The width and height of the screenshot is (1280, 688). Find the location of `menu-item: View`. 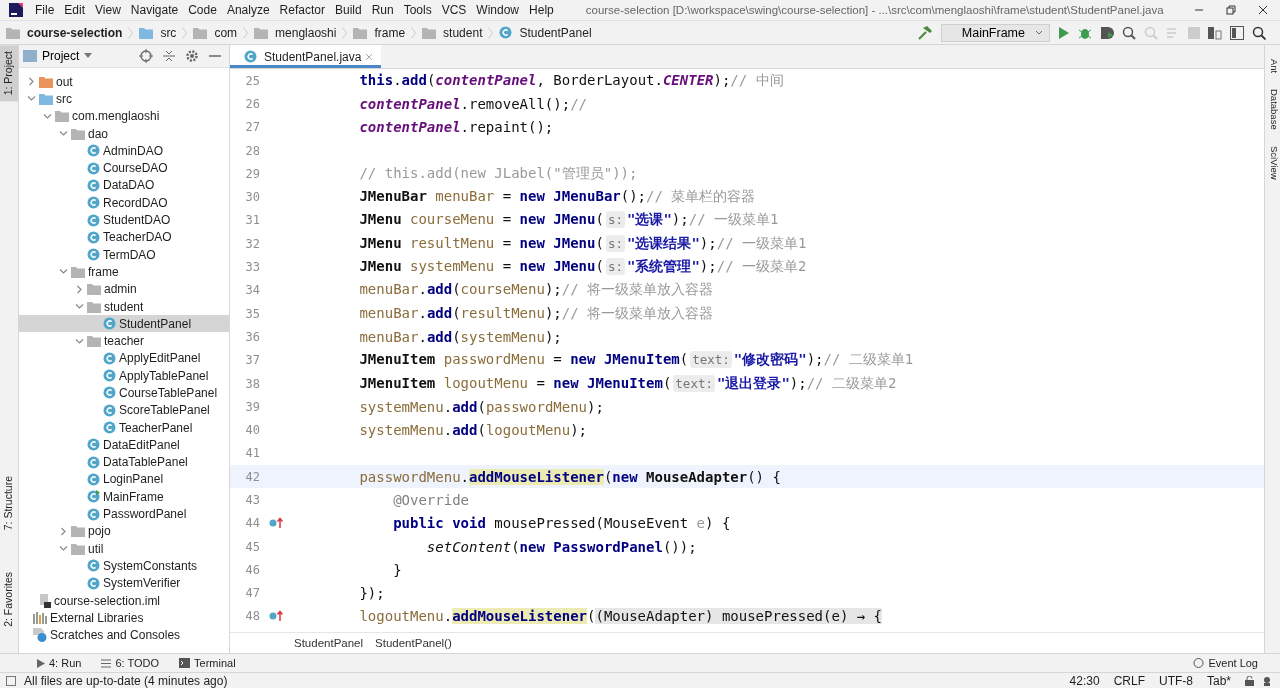

menu-item: View is located at coordinates (108, 10).